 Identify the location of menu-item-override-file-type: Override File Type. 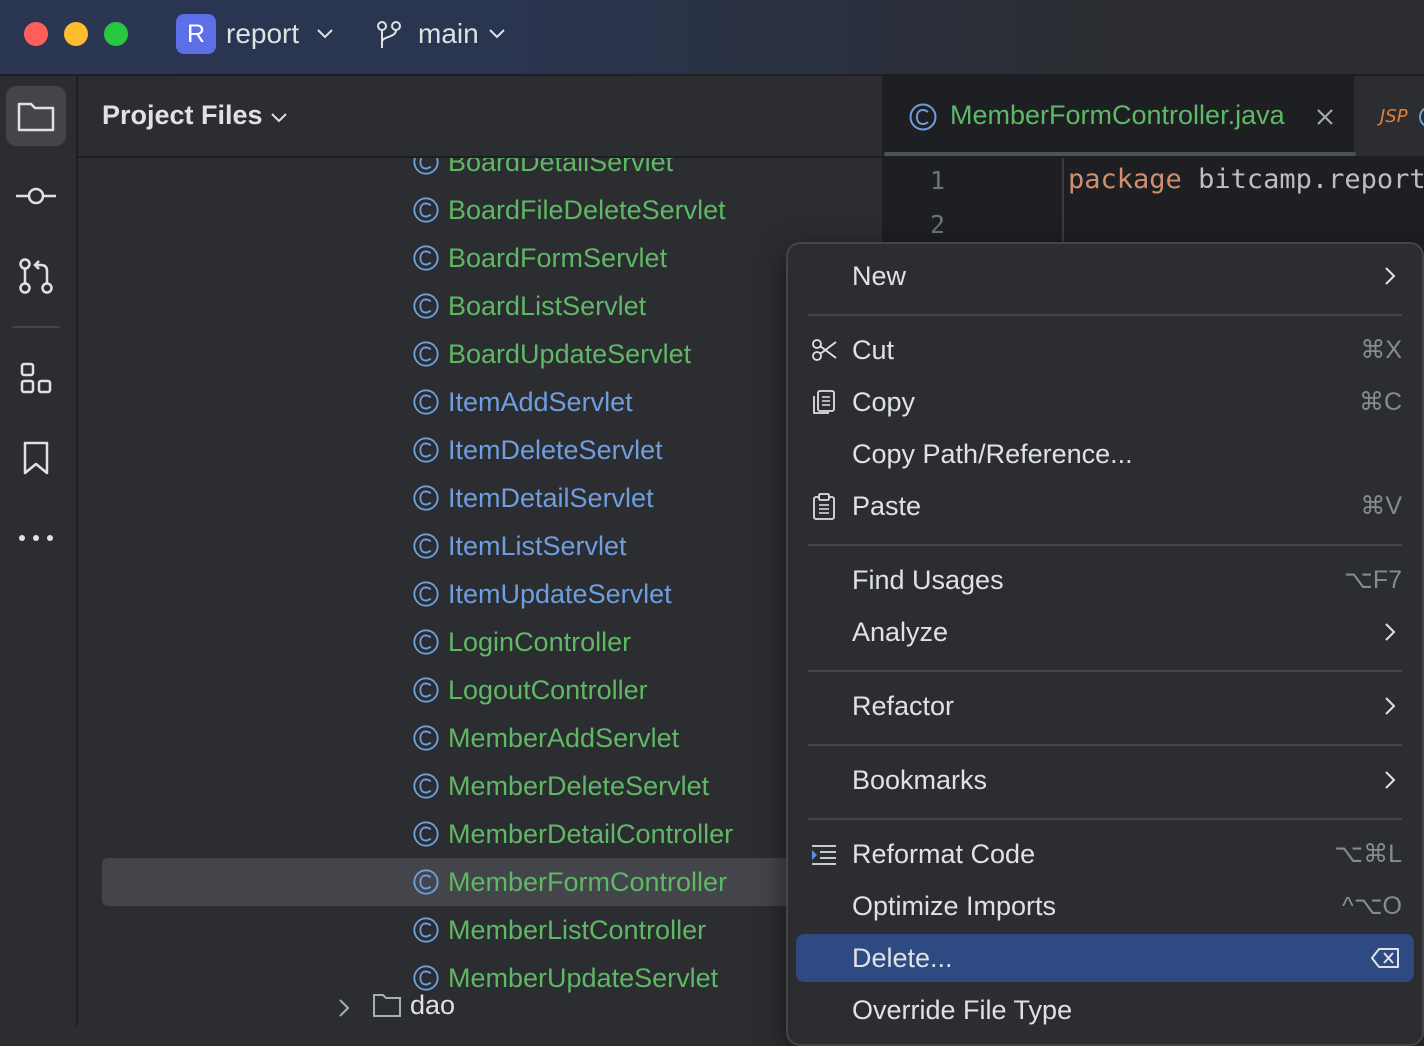
(1105, 1010).